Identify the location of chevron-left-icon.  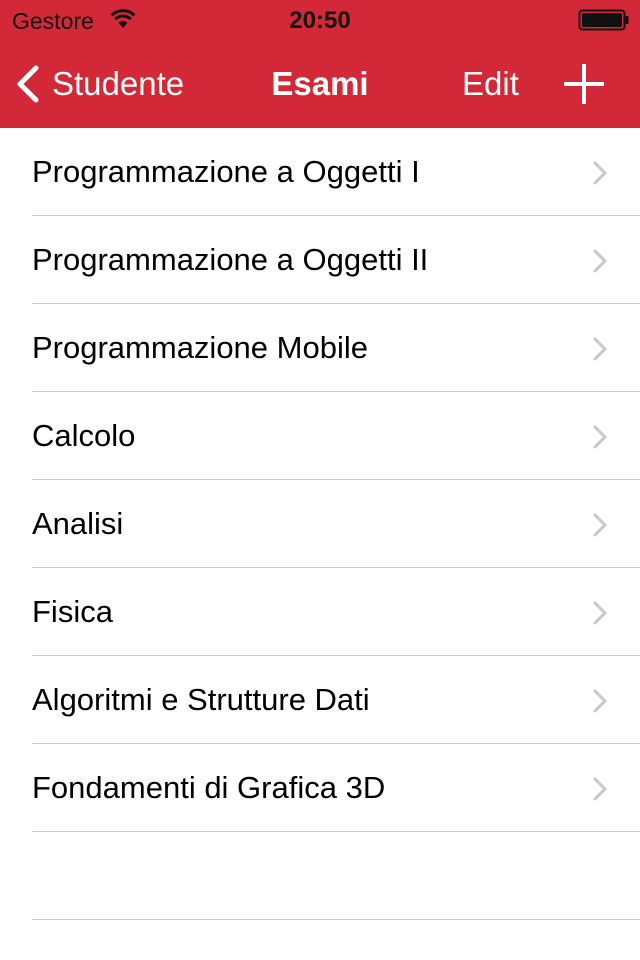
(28, 84).